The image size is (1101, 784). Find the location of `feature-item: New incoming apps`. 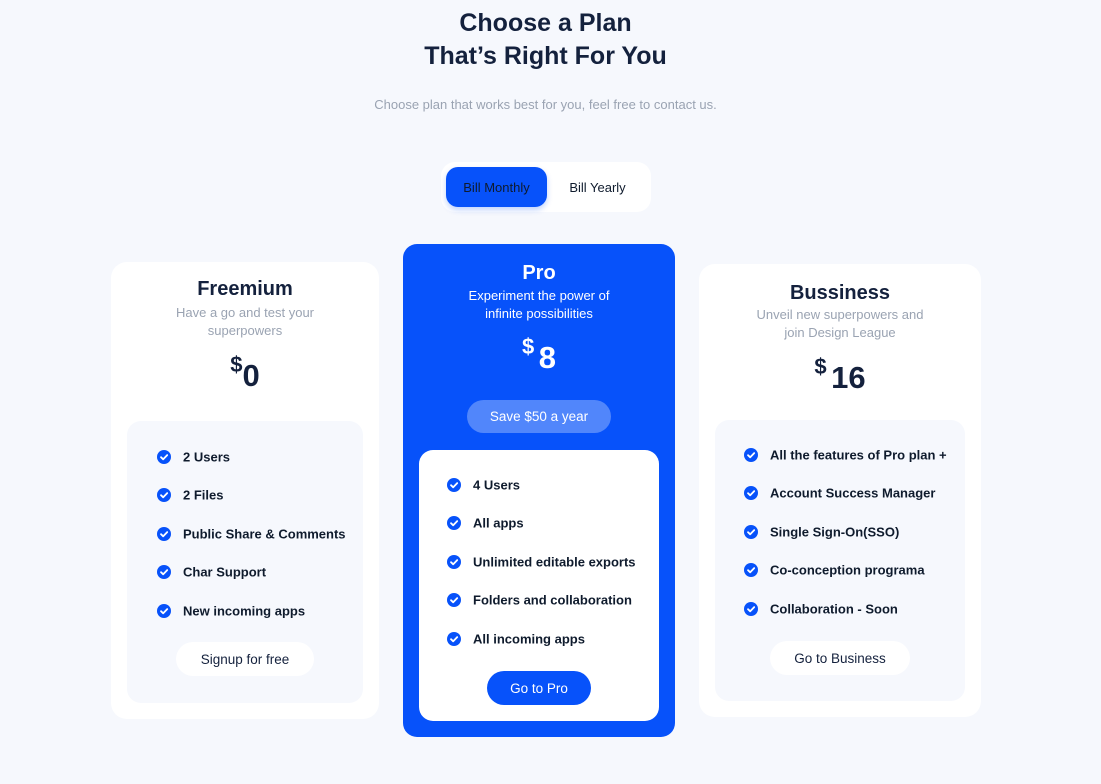

feature-item: New incoming apps is located at coordinates (231, 611).